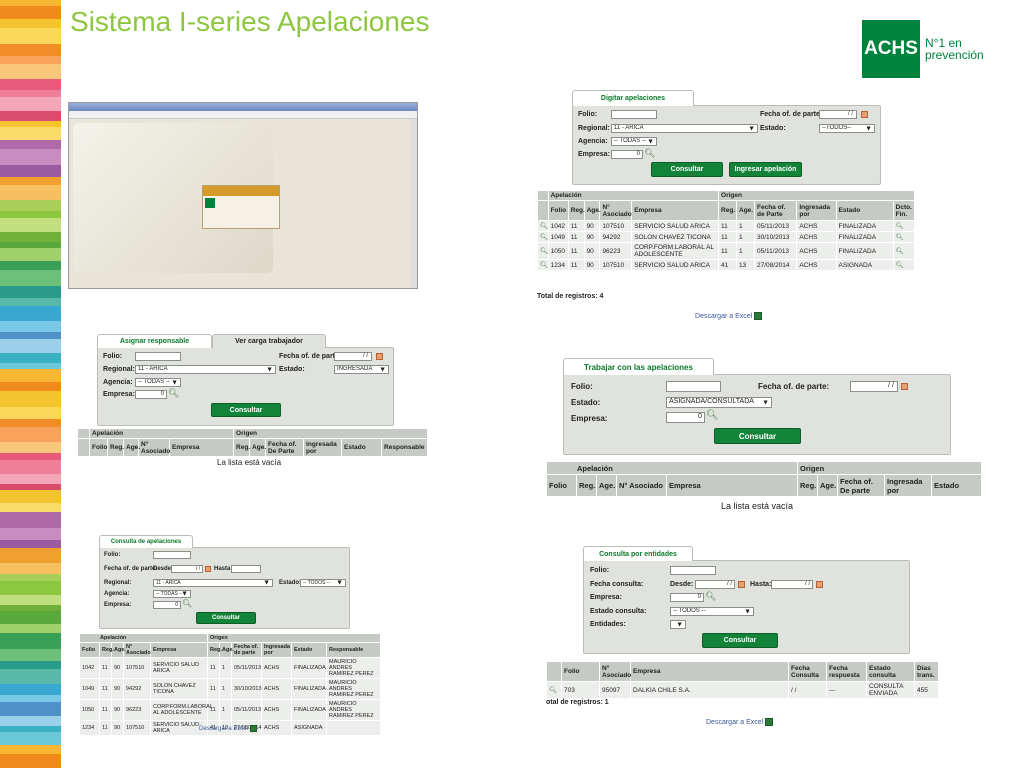  I want to click on tab-consulta-entidades: Consulta por entidades, so click(638, 553).